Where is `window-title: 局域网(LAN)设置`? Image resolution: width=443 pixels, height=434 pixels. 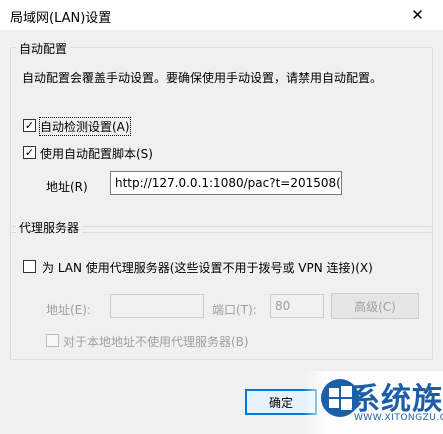 window-title: 局域网(LAN)设置 is located at coordinates (61, 18).